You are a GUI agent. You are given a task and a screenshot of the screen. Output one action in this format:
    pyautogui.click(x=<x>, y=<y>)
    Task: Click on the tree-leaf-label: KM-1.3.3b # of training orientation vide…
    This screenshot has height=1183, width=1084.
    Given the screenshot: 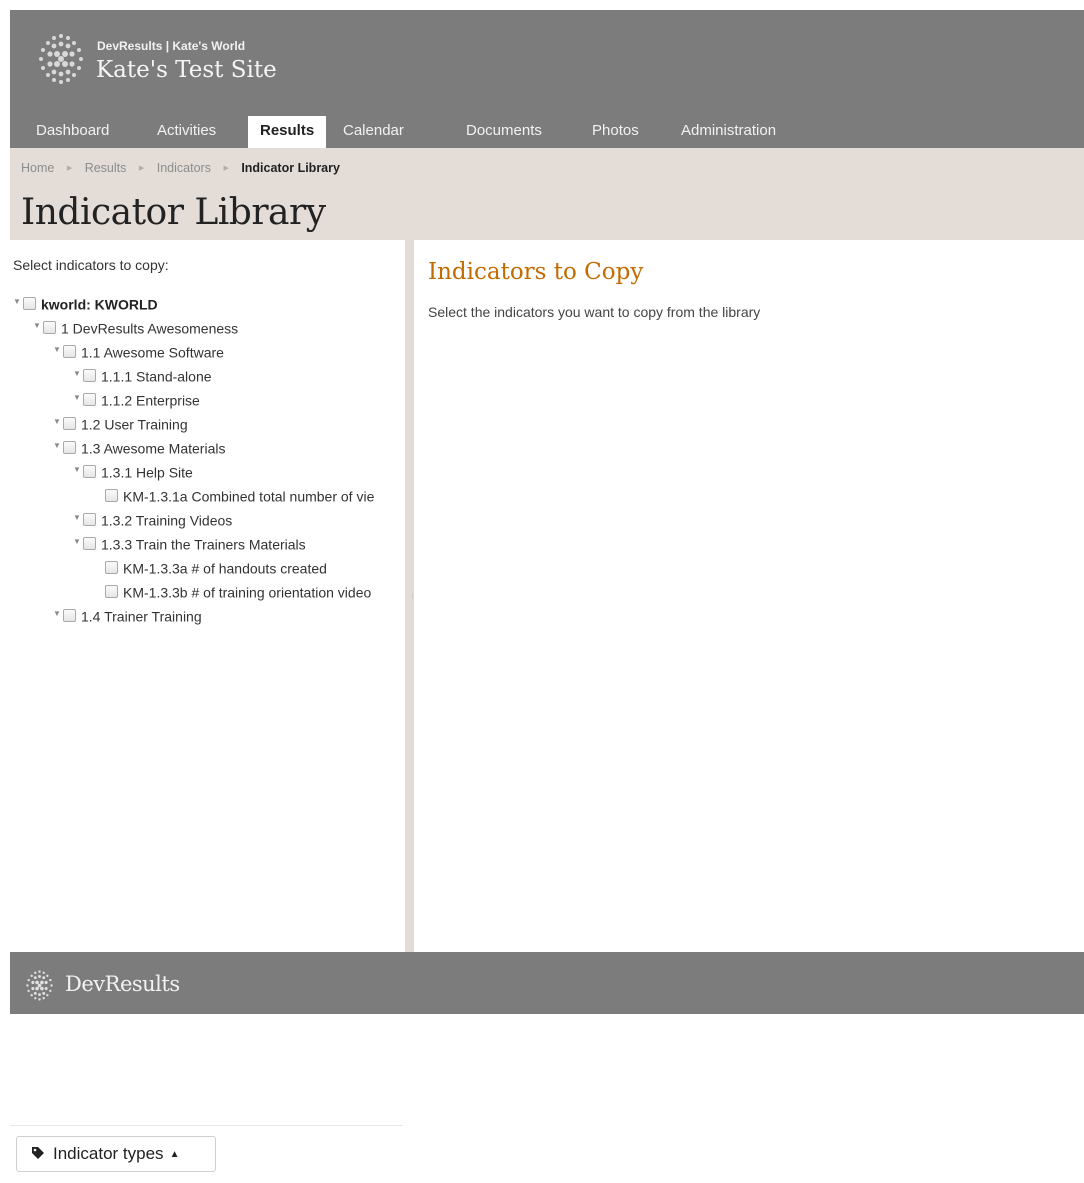 What is the action you would take?
    pyautogui.click(x=247, y=592)
    